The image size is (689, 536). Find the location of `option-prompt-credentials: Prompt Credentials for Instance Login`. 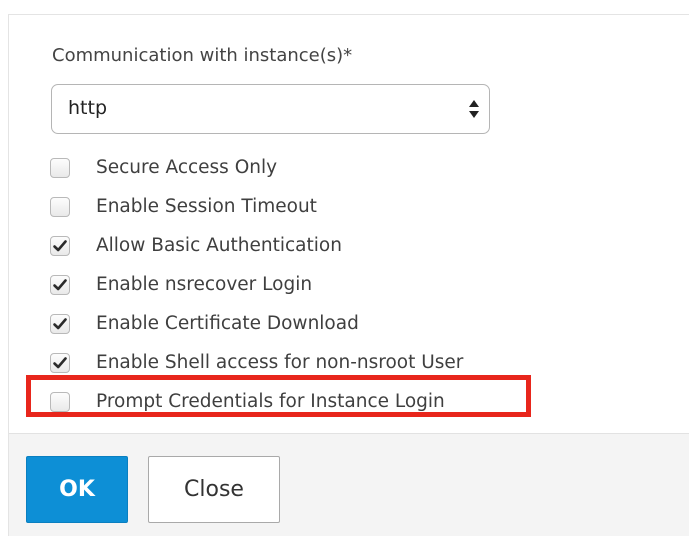

option-prompt-credentials: Prompt Credentials for Instance Login is located at coordinates (256, 401).